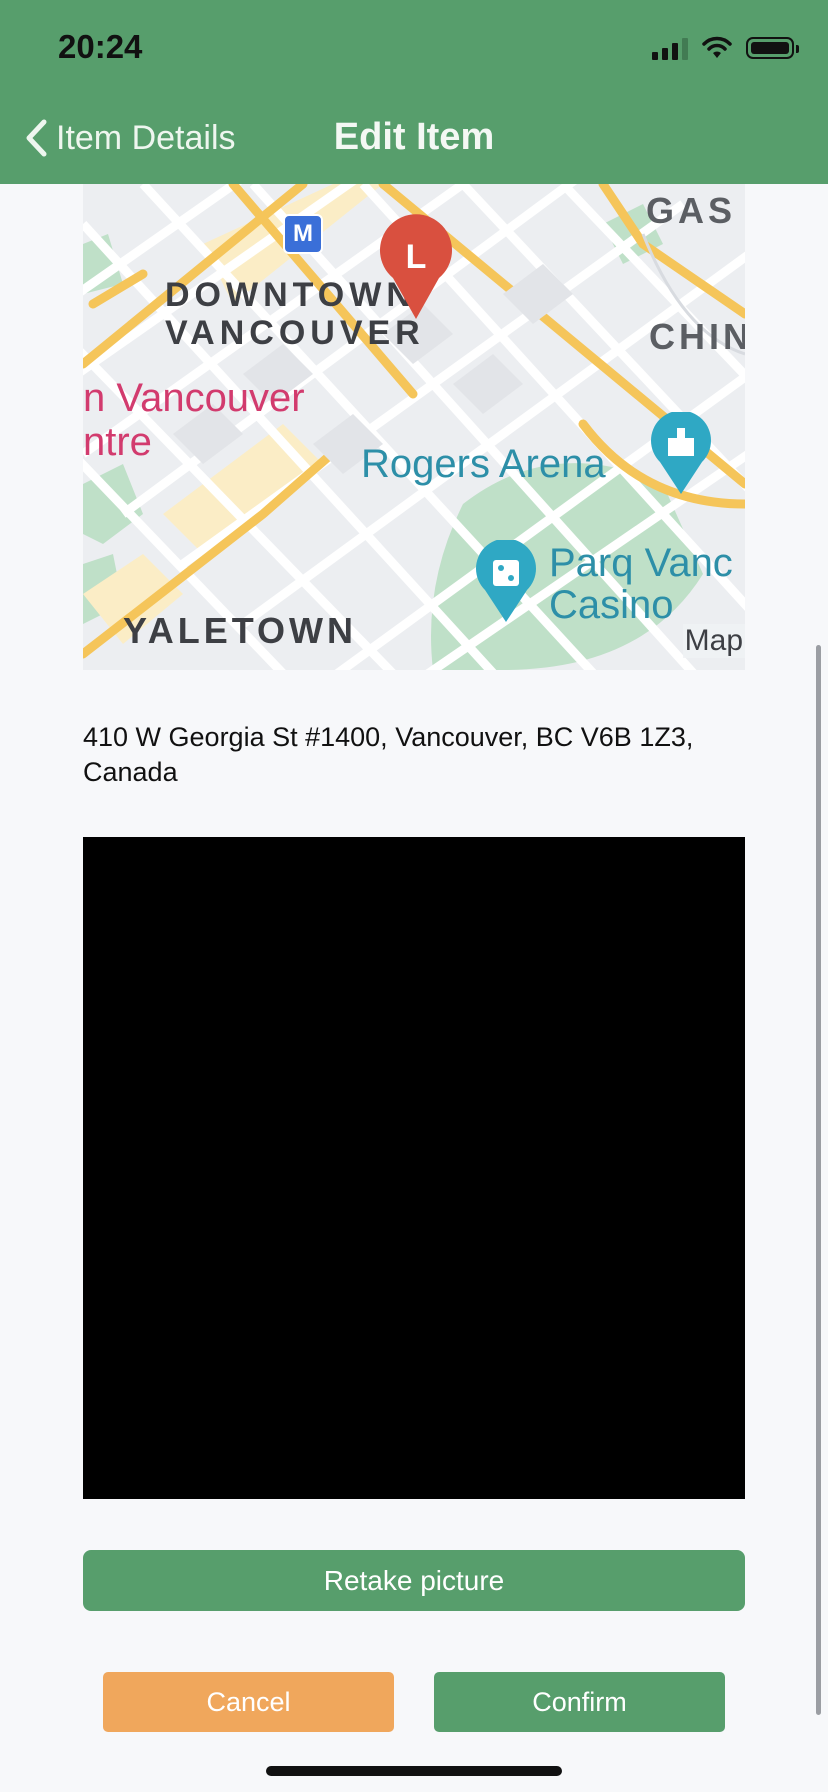  Describe the element at coordinates (717, 47) in the screenshot. I see `wifi-icon` at that location.